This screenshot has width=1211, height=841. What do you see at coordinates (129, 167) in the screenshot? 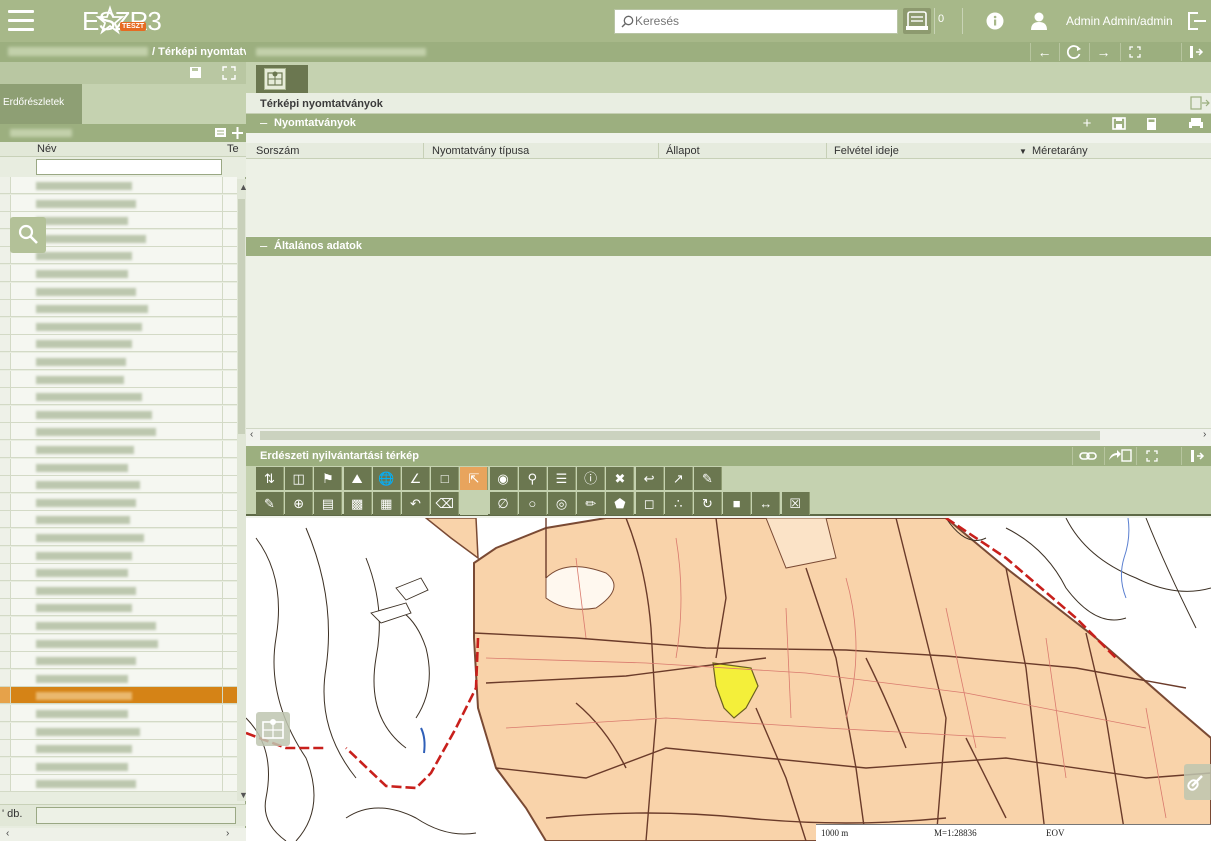
I see `name-filter-input` at bounding box center [129, 167].